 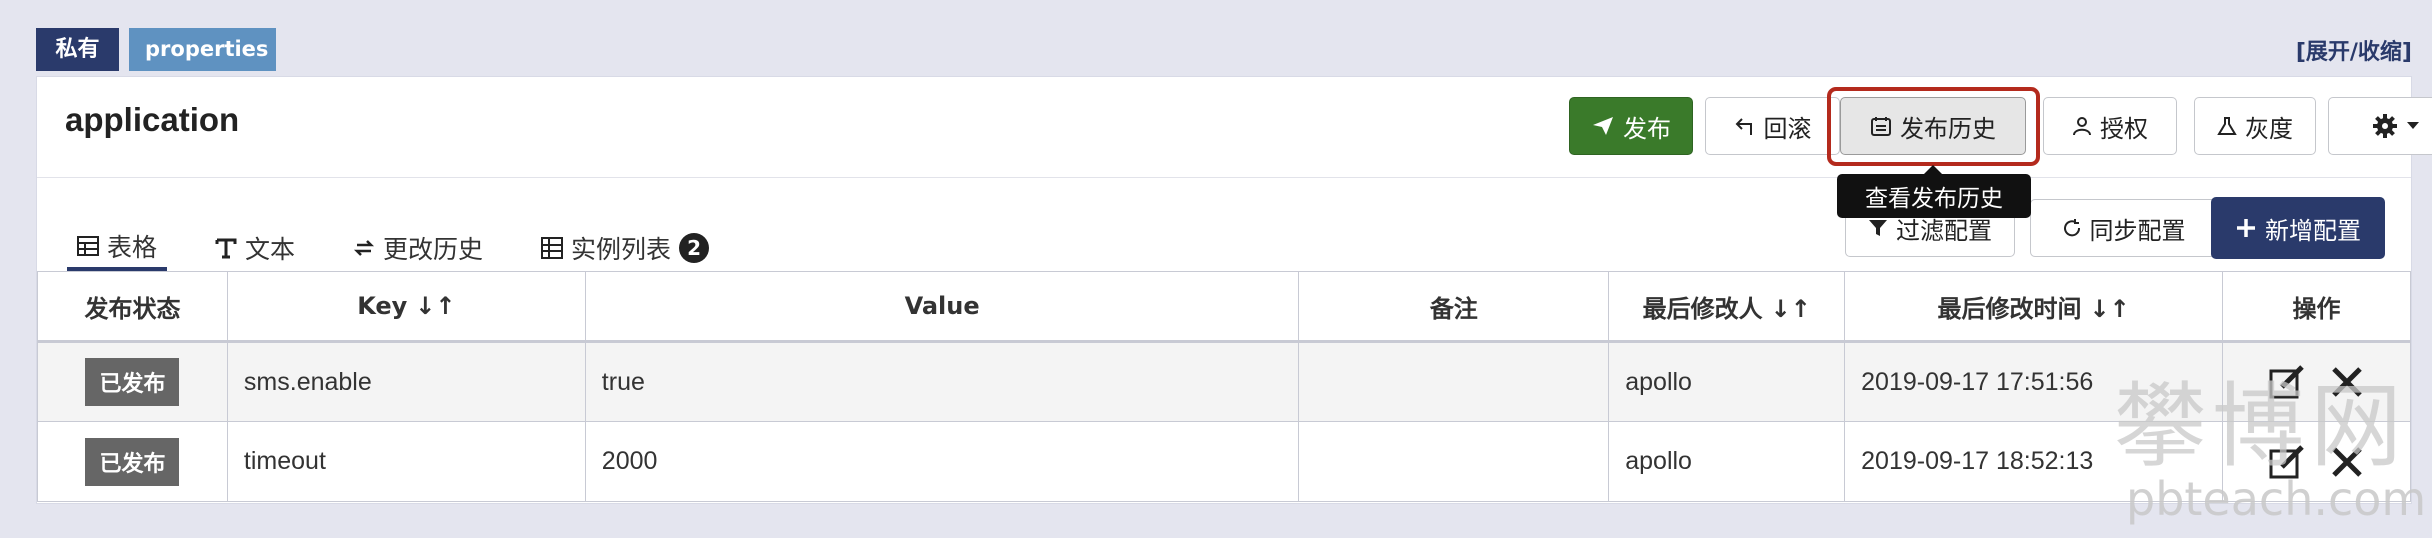 I want to click on row-key: timeout, so click(x=406, y=461).